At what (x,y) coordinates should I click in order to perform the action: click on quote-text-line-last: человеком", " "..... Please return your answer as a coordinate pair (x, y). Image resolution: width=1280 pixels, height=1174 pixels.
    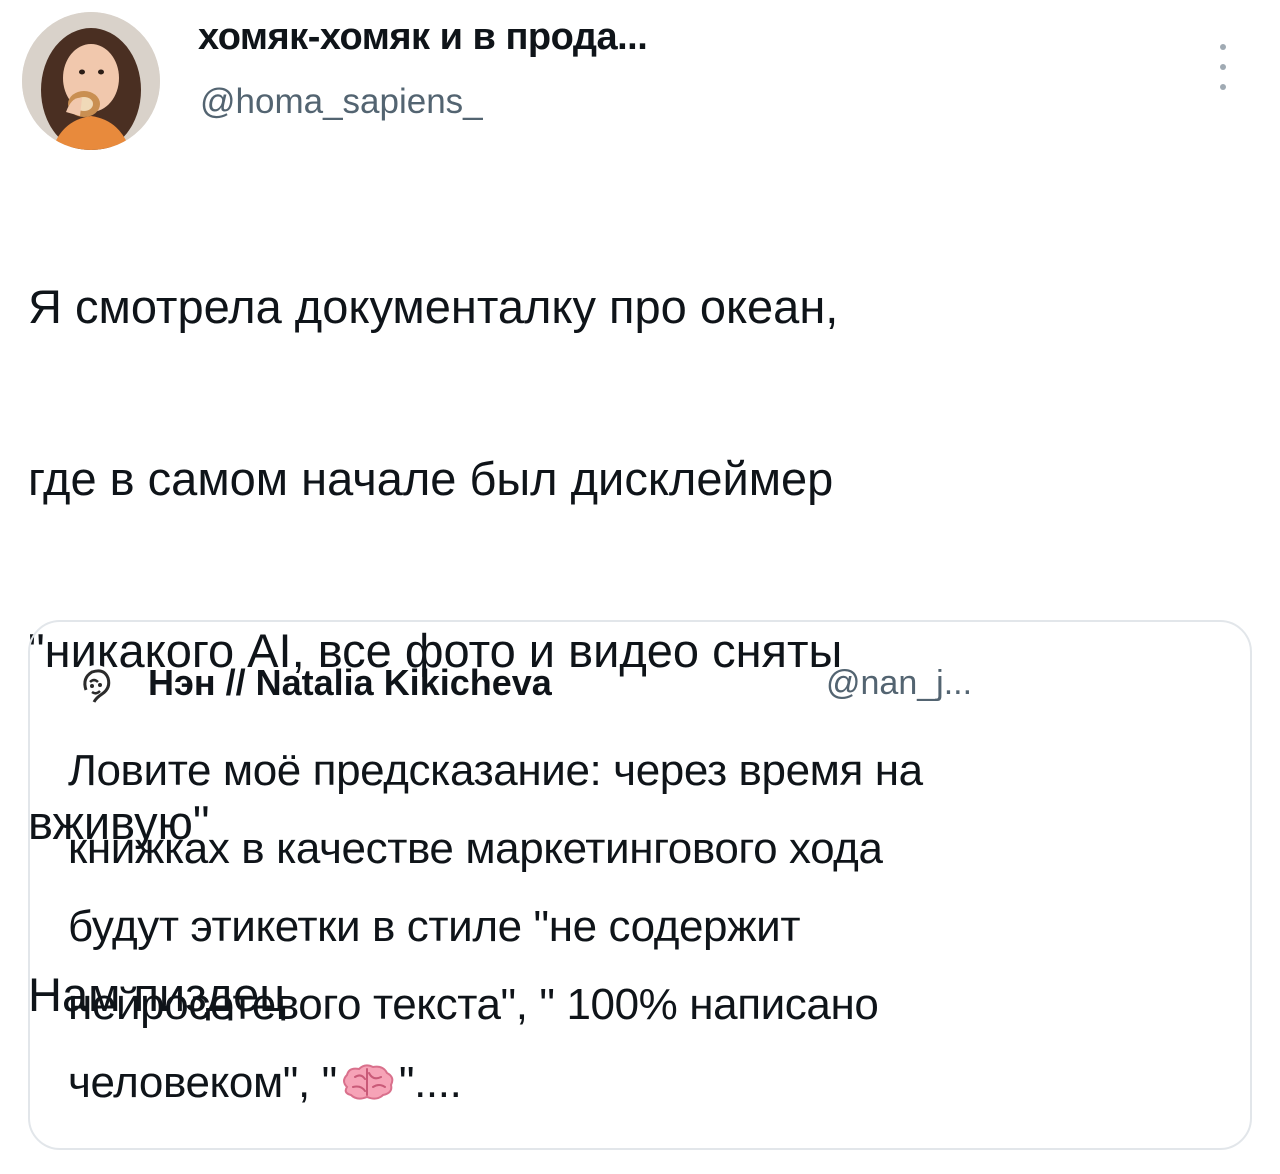
    Looking at the image, I should click on (648, 1083).